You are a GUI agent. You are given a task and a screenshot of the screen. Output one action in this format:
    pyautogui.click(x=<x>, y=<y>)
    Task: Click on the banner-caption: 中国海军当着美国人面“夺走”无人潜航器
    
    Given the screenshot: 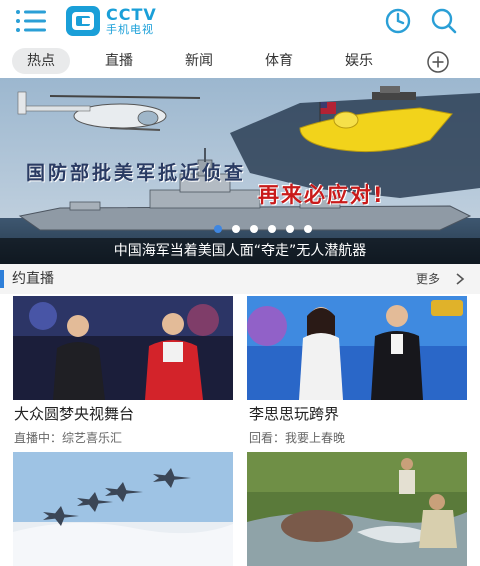 What is the action you would take?
    pyautogui.click(x=240, y=251)
    